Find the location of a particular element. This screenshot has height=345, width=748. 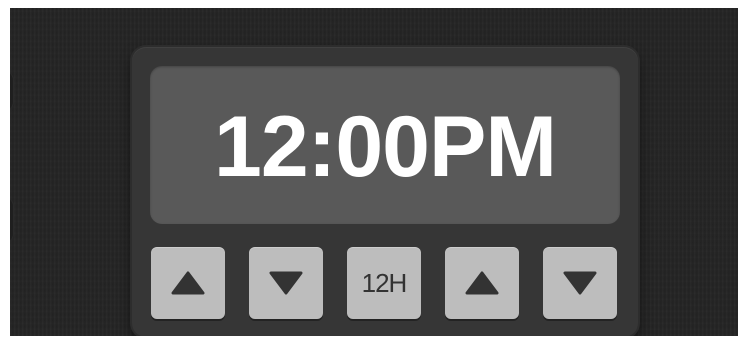

12h-toggle-button: 12H is located at coordinates (384, 283).